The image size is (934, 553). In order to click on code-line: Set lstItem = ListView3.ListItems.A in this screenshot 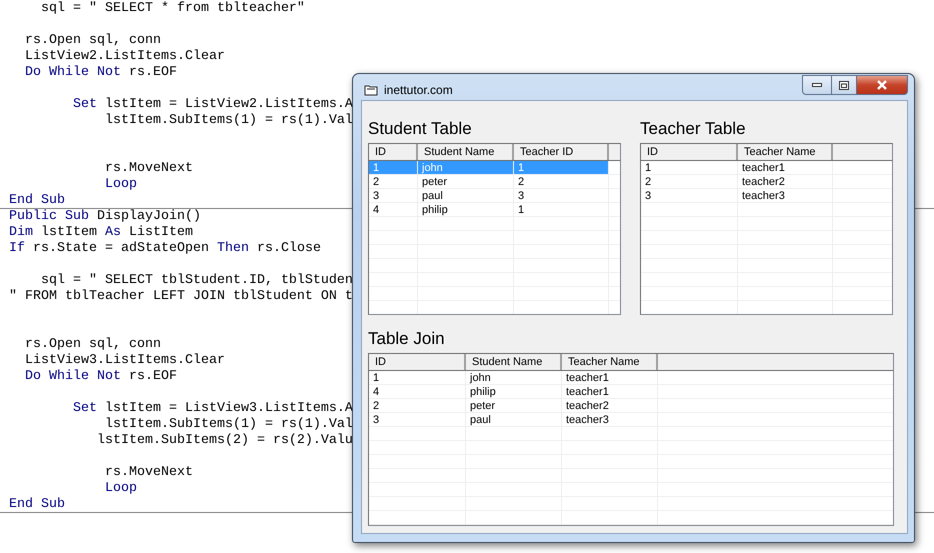, I will do `click(212, 408)`.